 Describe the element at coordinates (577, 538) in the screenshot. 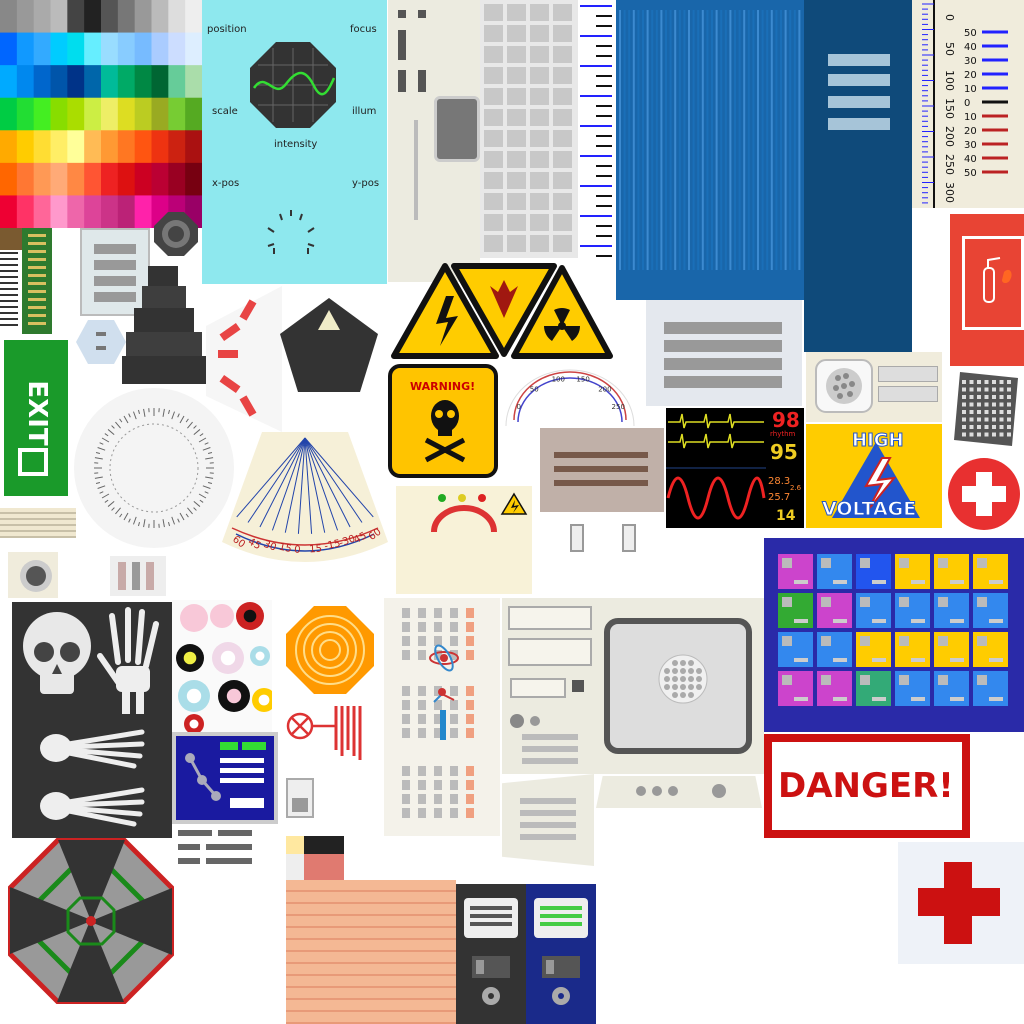

I see `small-slot-left` at that location.